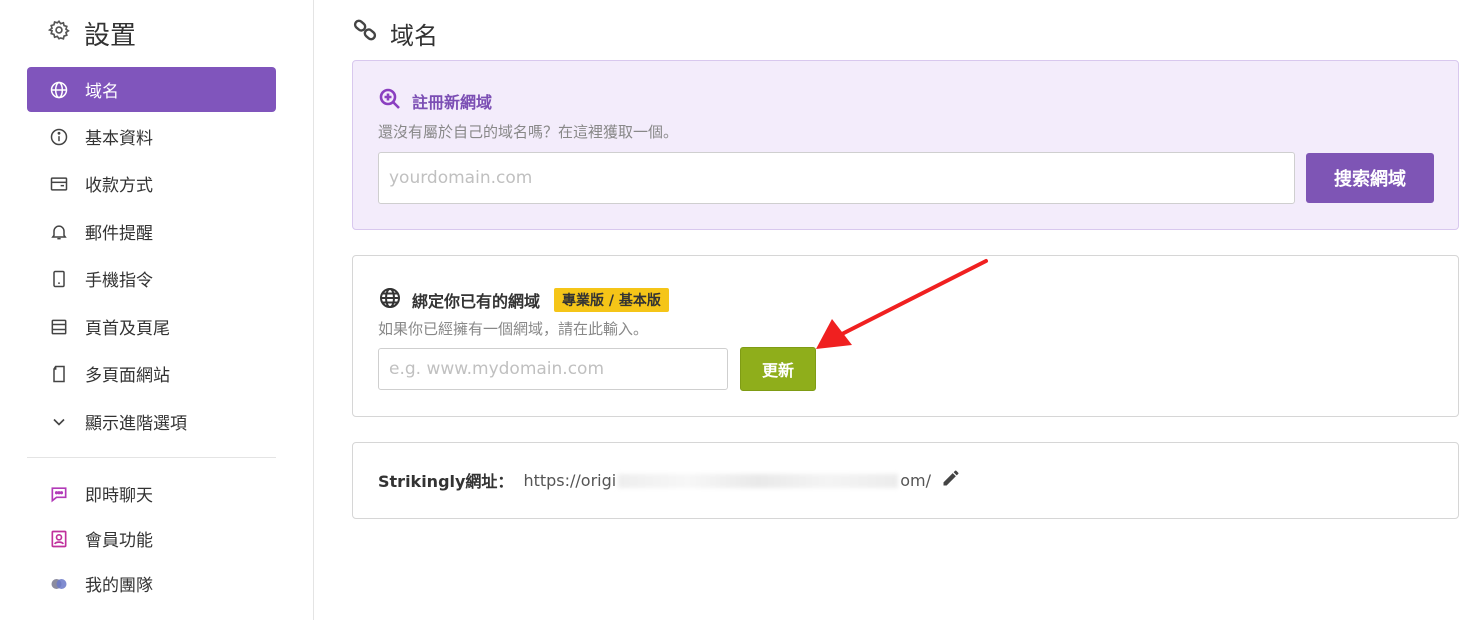 This screenshot has height=620, width=1471. Describe the element at coordinates (778, 369) in the screenshot. I see `update-button: 更新` at that location.